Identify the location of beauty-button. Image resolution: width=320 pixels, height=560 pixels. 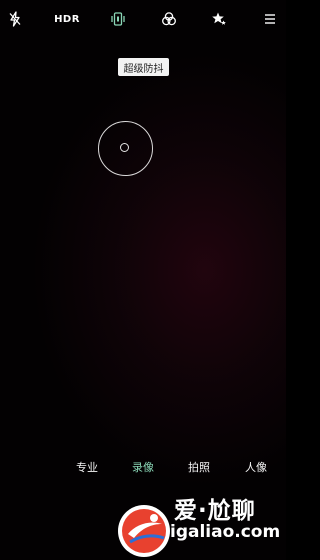
(219, 19).